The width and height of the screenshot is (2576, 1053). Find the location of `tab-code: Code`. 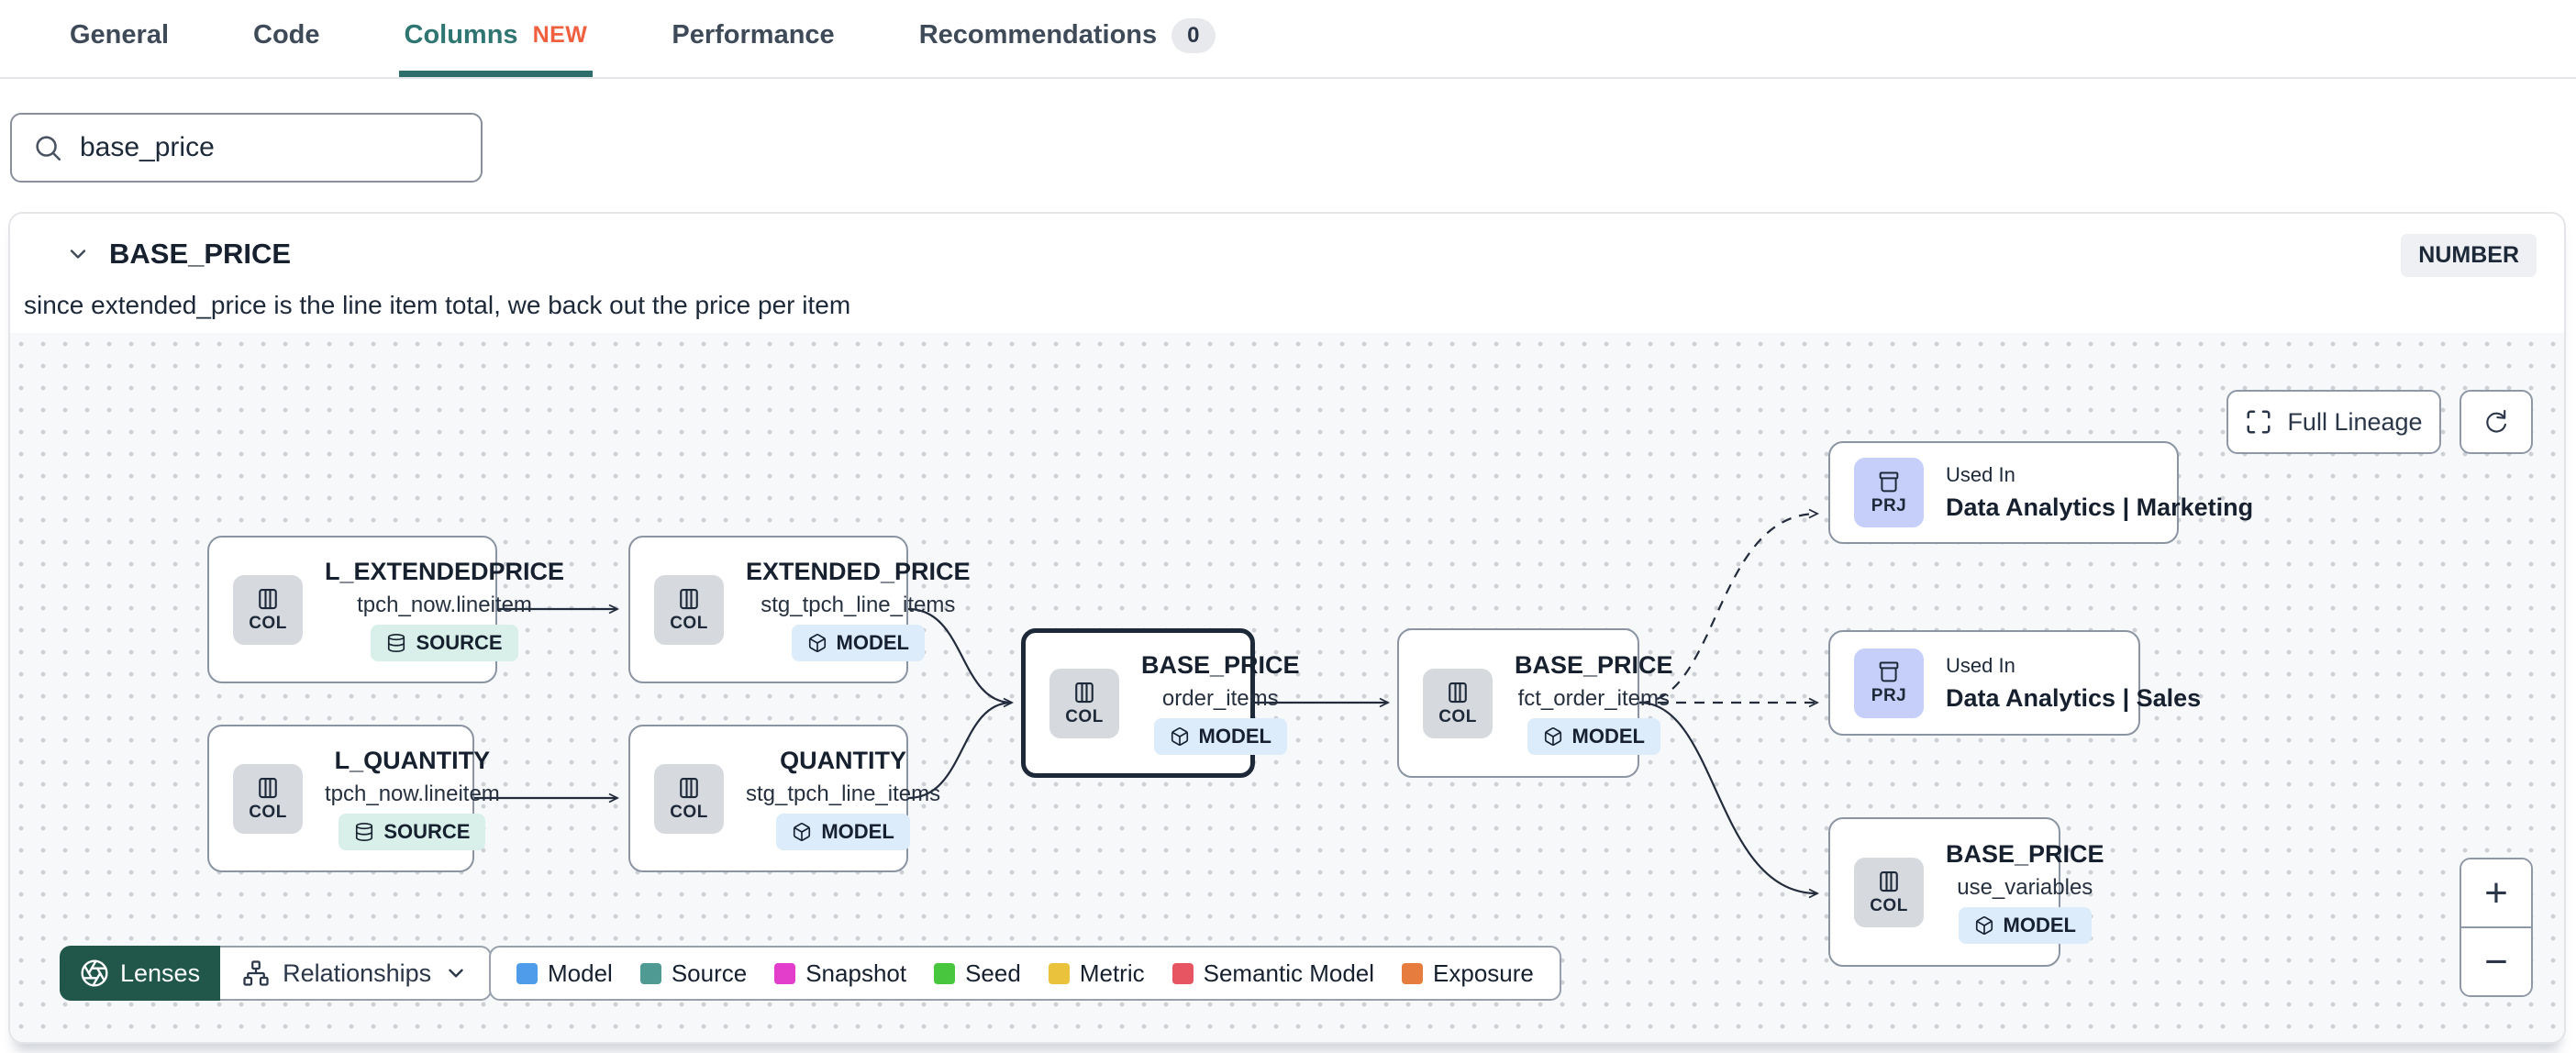

tab-code: Code is located at coordinates (287, 38).